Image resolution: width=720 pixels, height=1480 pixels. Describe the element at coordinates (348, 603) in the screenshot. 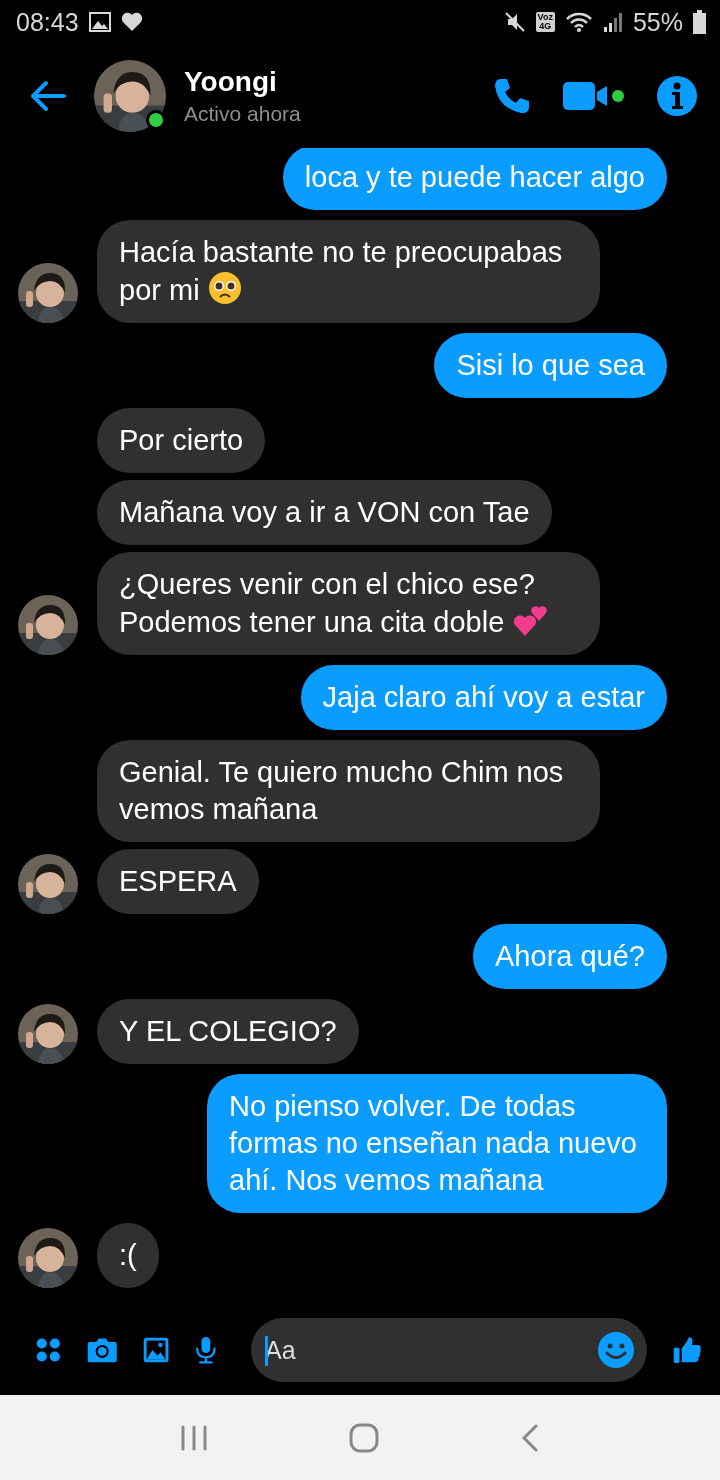

I see `message-bubble: ¿Queres venir con el chico ese? Podemos tener una cita doble` at that location.